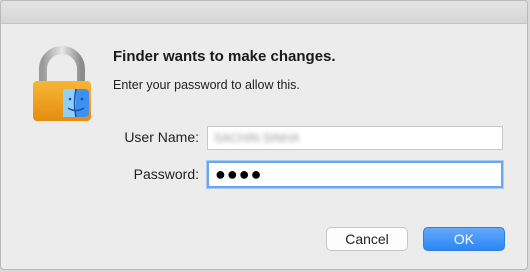 The height and width of the screenshot is (272, 530). Describe the element at coordinates (239, 174) in the screenshot. I see `password-value: ●●●●` at that location.